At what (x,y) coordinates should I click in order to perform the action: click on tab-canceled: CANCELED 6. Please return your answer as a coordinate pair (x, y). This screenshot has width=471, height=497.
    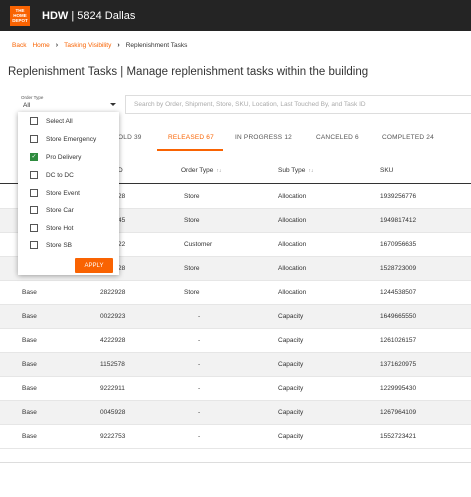
    Looking at the image, I should click on (337, 137).